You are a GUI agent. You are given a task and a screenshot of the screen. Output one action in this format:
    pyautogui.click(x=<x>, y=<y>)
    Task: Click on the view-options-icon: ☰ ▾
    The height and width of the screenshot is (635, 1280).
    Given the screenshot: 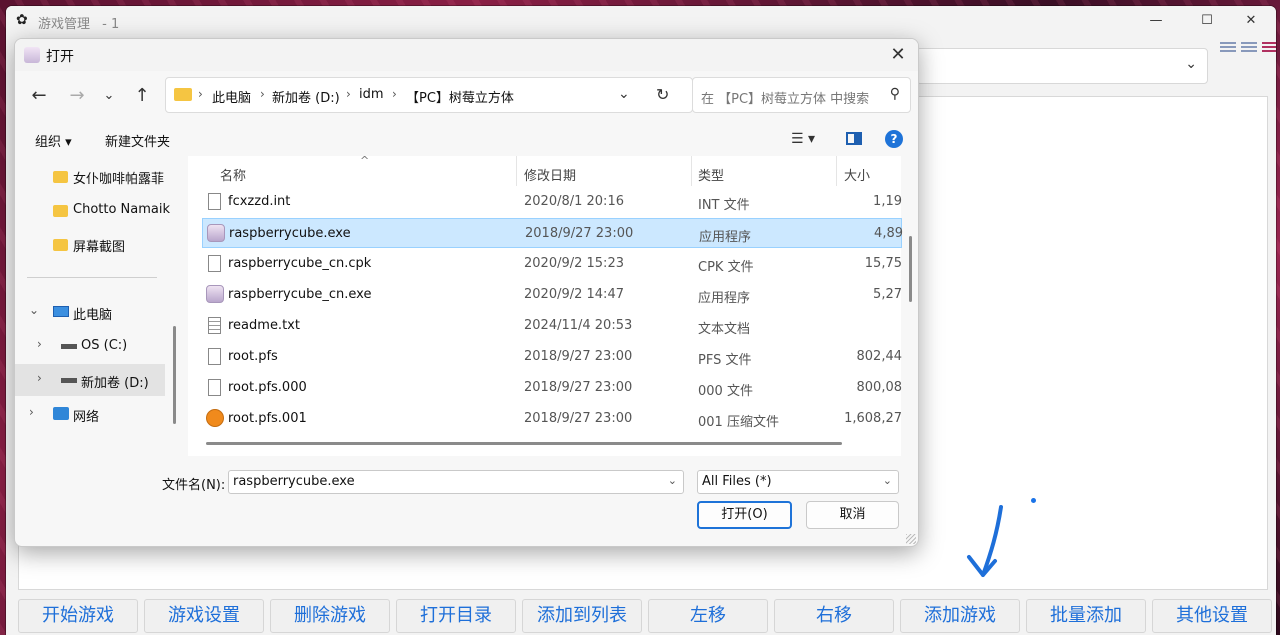 What is the action you would take?
    pyautogui.click(x=803, y=139)
    